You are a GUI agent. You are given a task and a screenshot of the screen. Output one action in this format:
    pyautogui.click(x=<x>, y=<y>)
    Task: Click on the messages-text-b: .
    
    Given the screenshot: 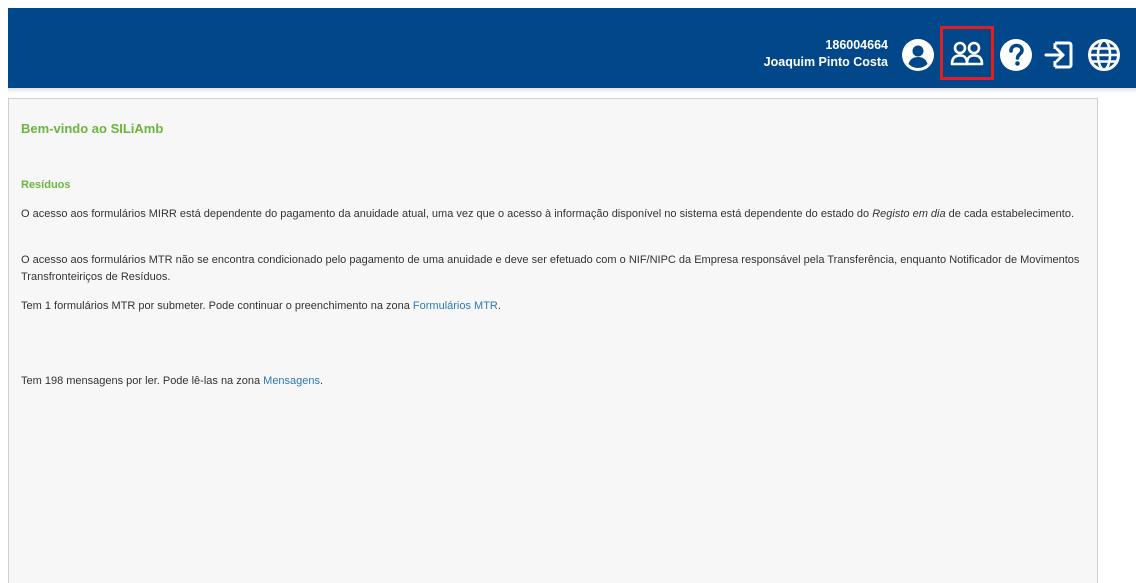 What is the action you would take?
    pyautogui.click(x=322, y=381)
    